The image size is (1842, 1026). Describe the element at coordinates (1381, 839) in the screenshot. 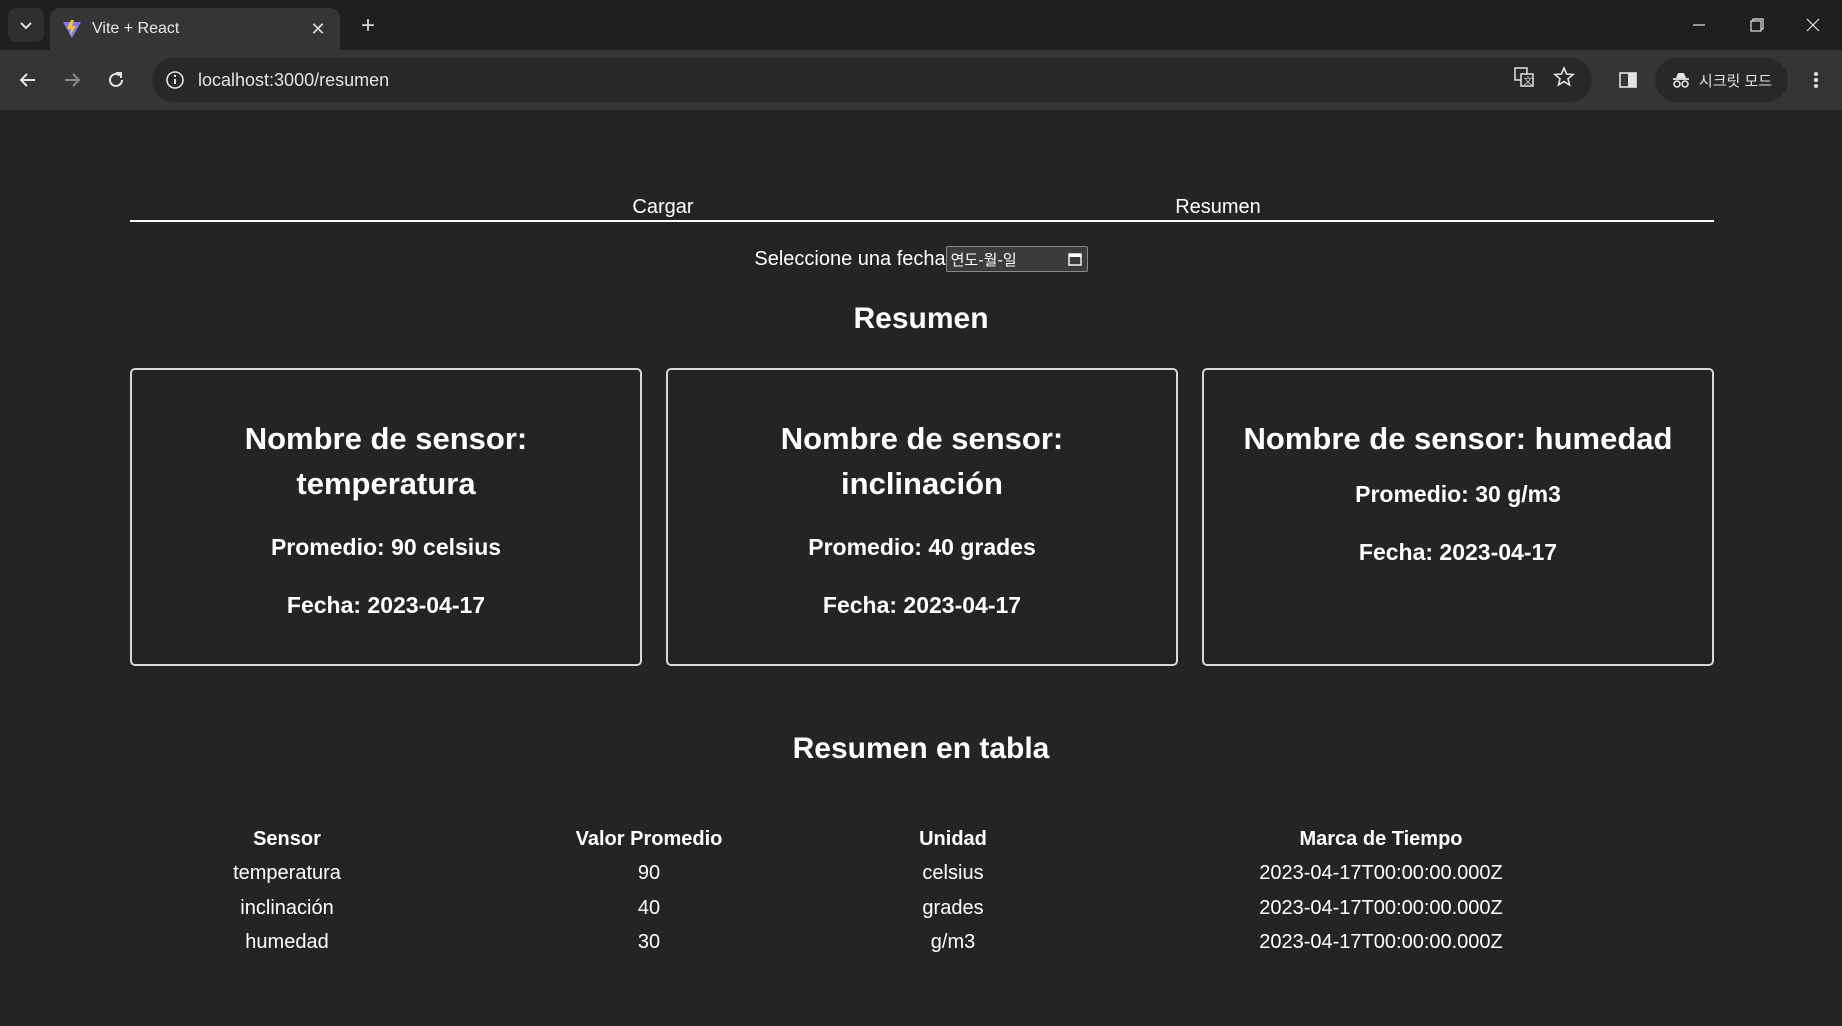

I see `table-header: Marca de Tiempo` at that location.